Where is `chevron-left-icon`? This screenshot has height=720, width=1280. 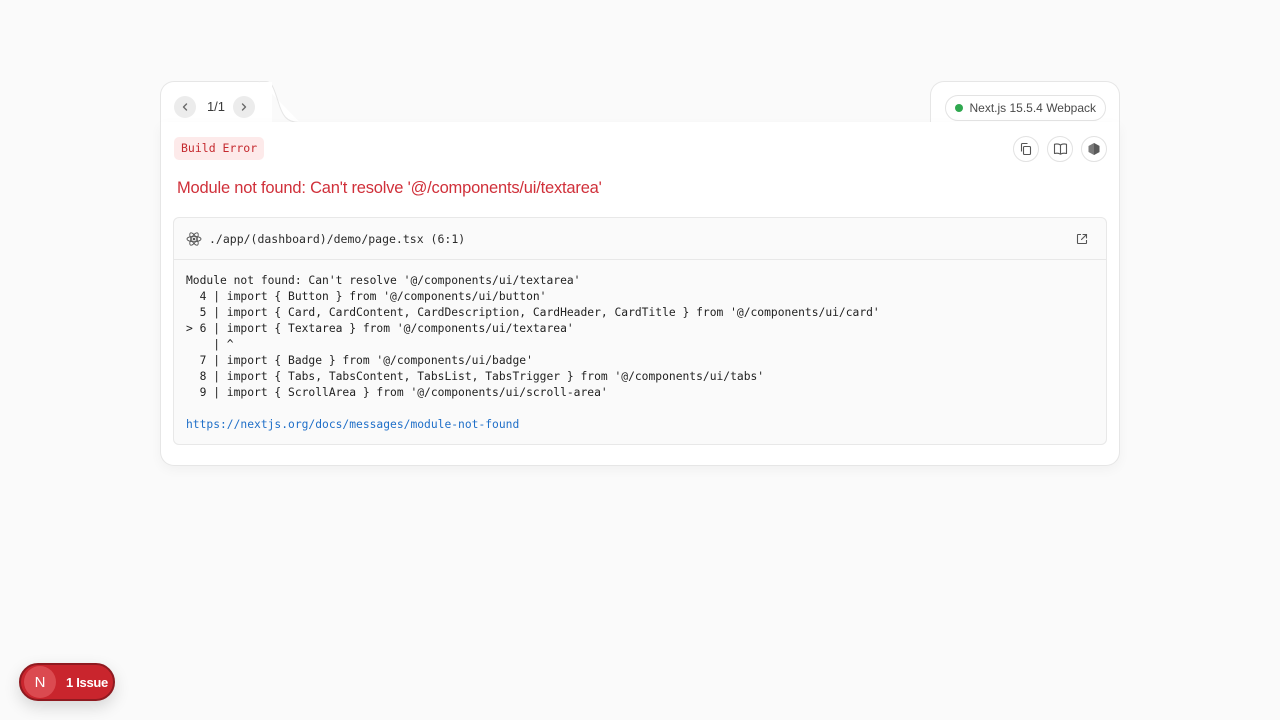 chevron-left-icon is located at coordinates (185, 107).